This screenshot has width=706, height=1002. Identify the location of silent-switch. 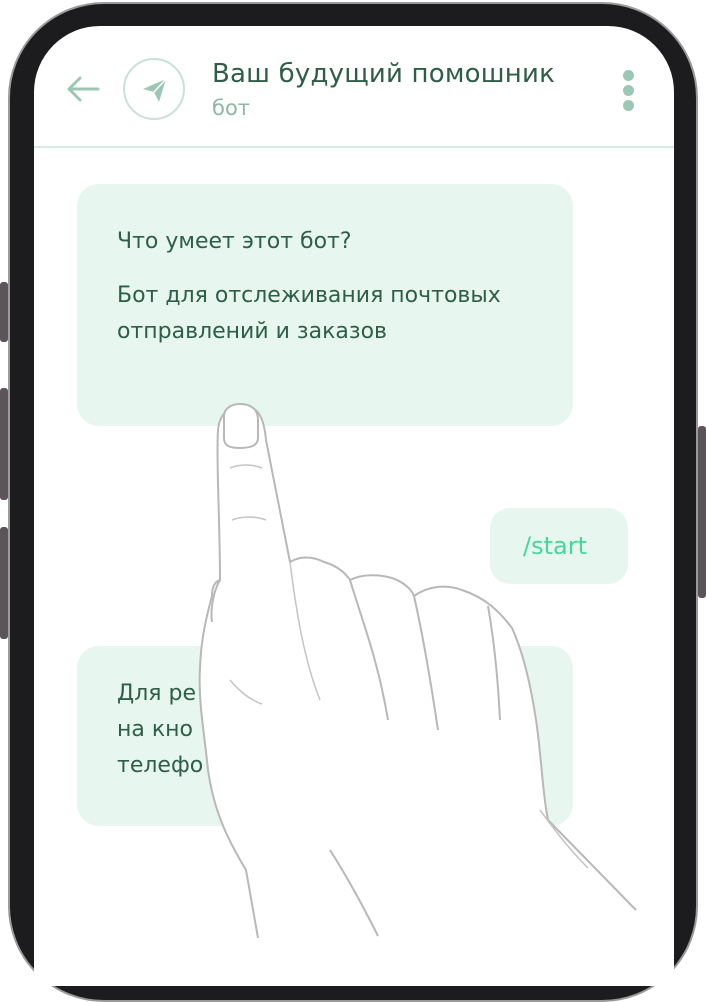
(4, 312).